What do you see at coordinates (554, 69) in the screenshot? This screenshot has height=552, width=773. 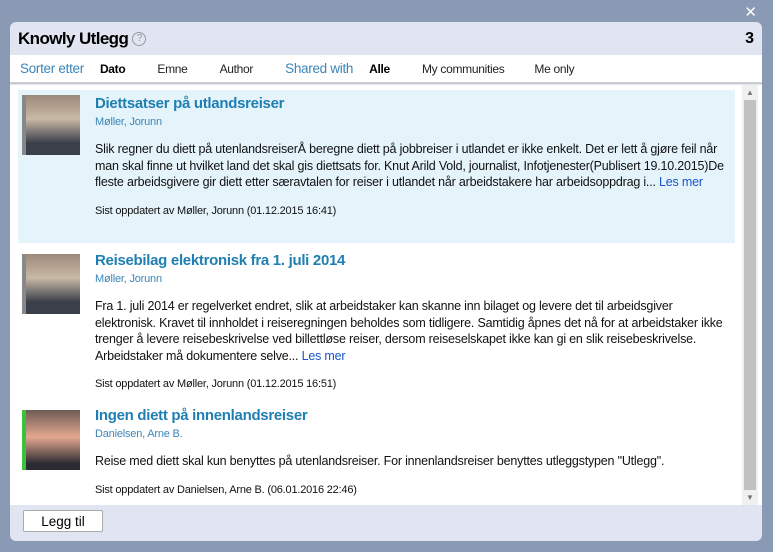 I see `shared-me-only: Me only` at bounding box center [554, 69].